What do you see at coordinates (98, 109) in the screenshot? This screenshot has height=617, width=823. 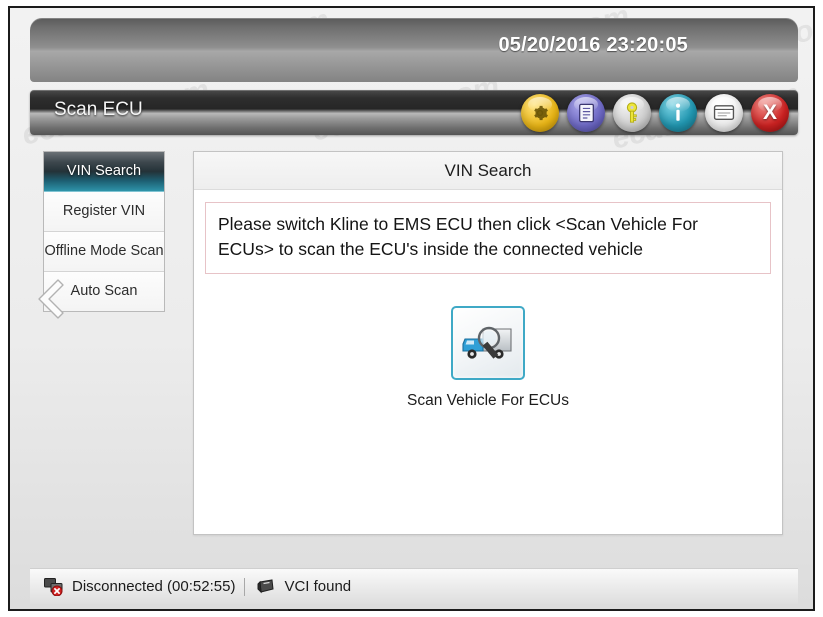 I see `page-title: Scan ECU` at bounding box center [98, 109].